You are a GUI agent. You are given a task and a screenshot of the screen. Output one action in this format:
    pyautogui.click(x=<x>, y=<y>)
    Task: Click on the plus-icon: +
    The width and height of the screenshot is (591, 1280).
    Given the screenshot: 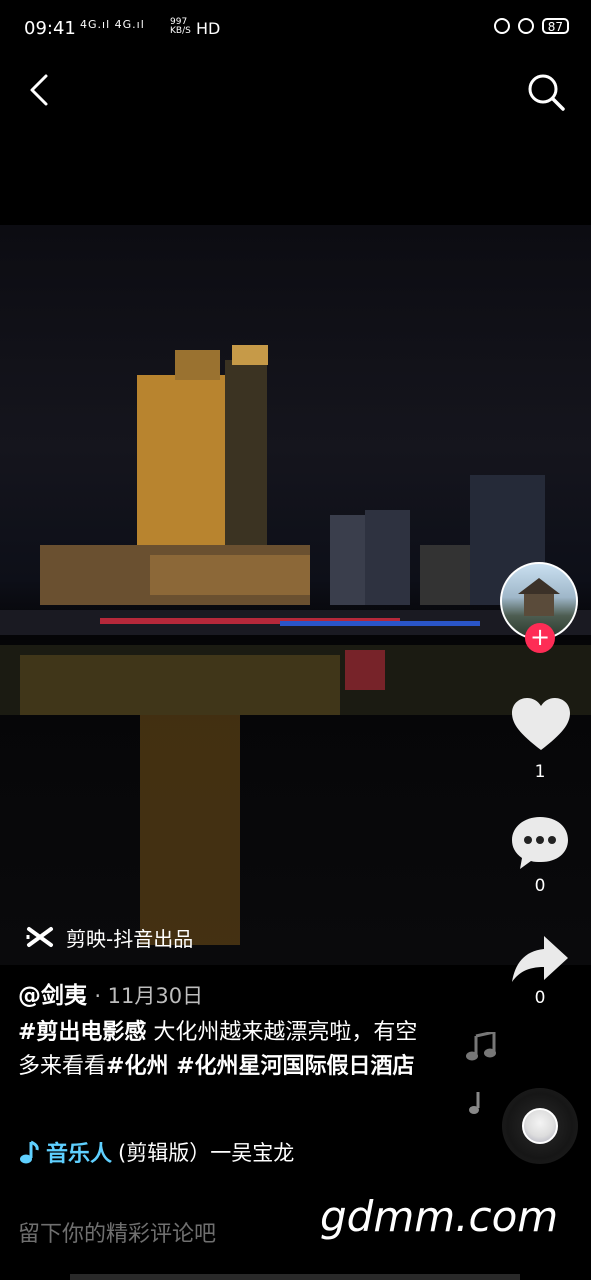 What is the action you would take?
    pyautogui.click(x=540, y=637)
    